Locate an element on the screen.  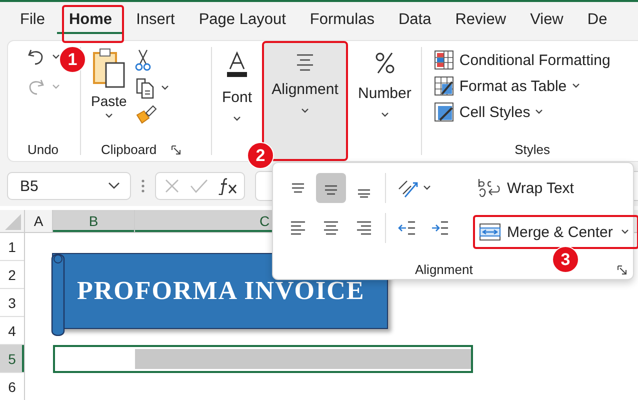
styles-button: Format as Table is located at coordinates (522, 86).